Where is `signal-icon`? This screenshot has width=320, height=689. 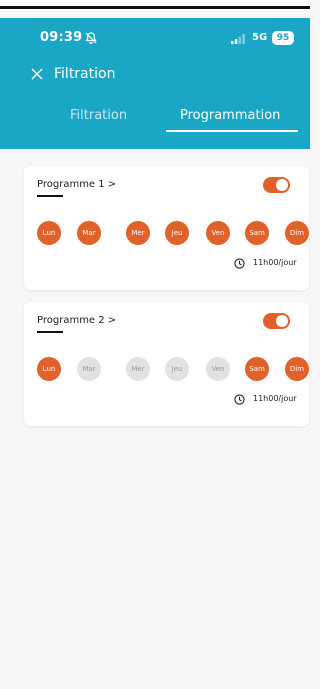 signal-icon is located at coordinates (238, 39).